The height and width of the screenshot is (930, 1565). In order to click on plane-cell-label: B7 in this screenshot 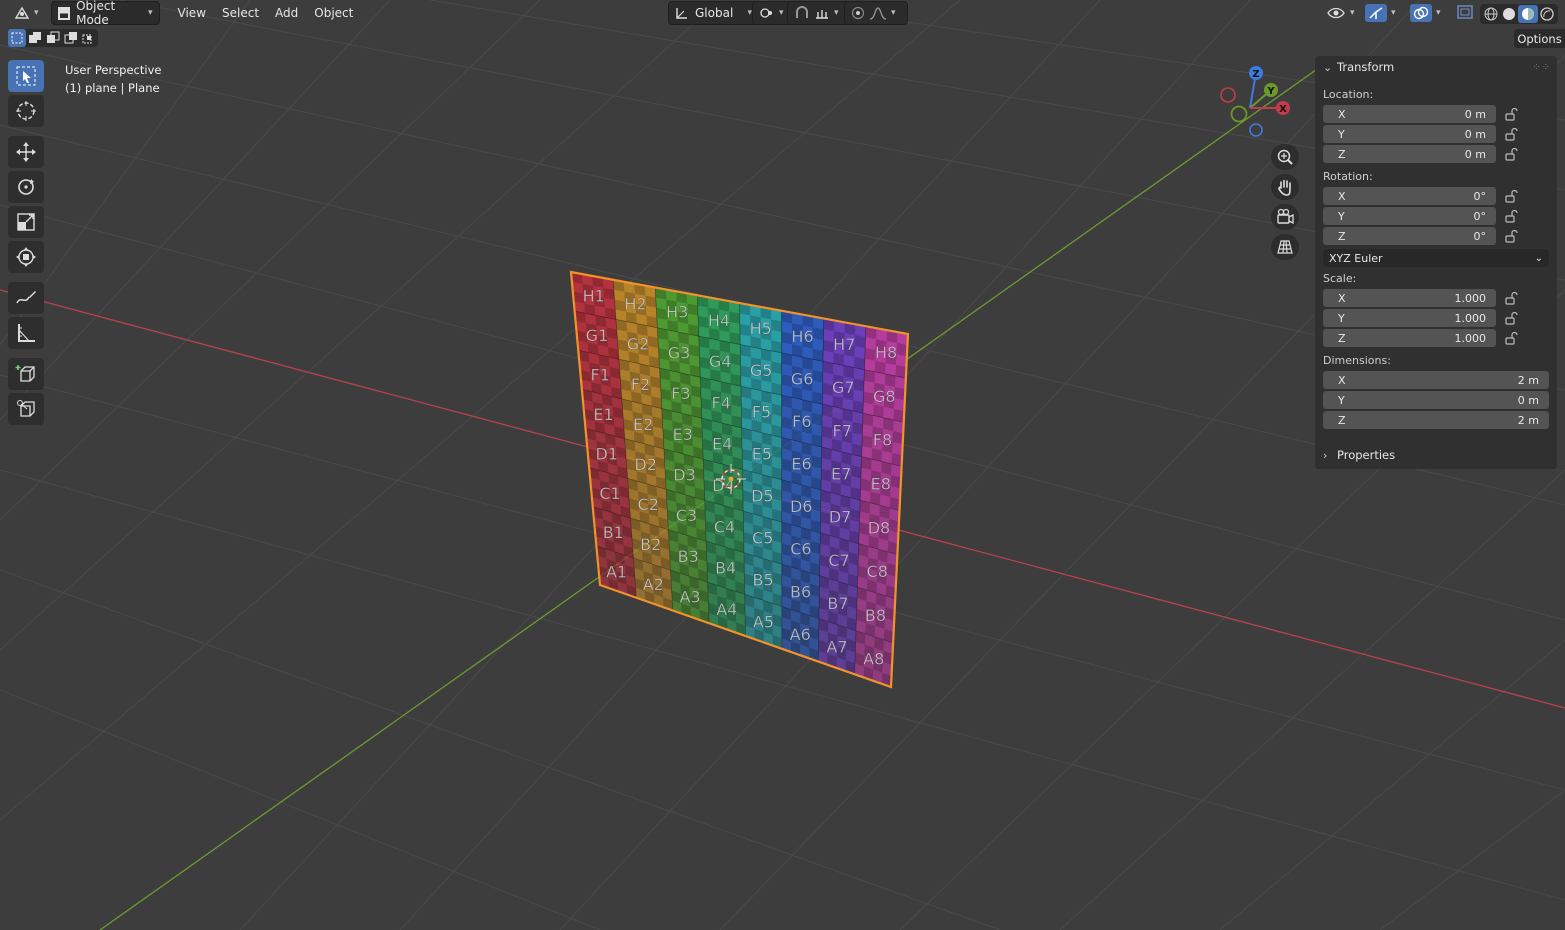, I will do `click(837, 603)`.